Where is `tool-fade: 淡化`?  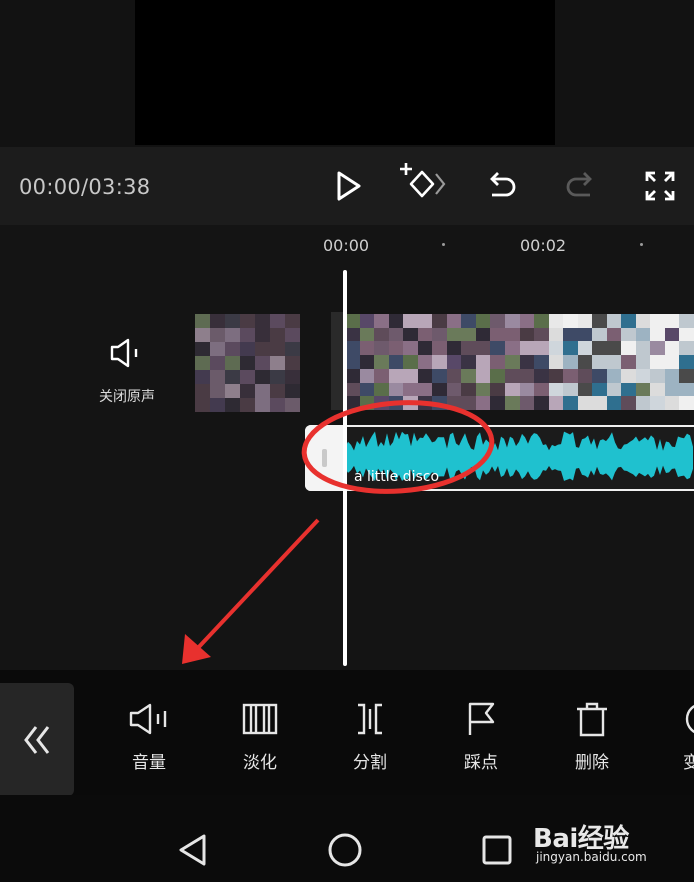 tool-fade: 淡化 is located at coordinates (260, 736).